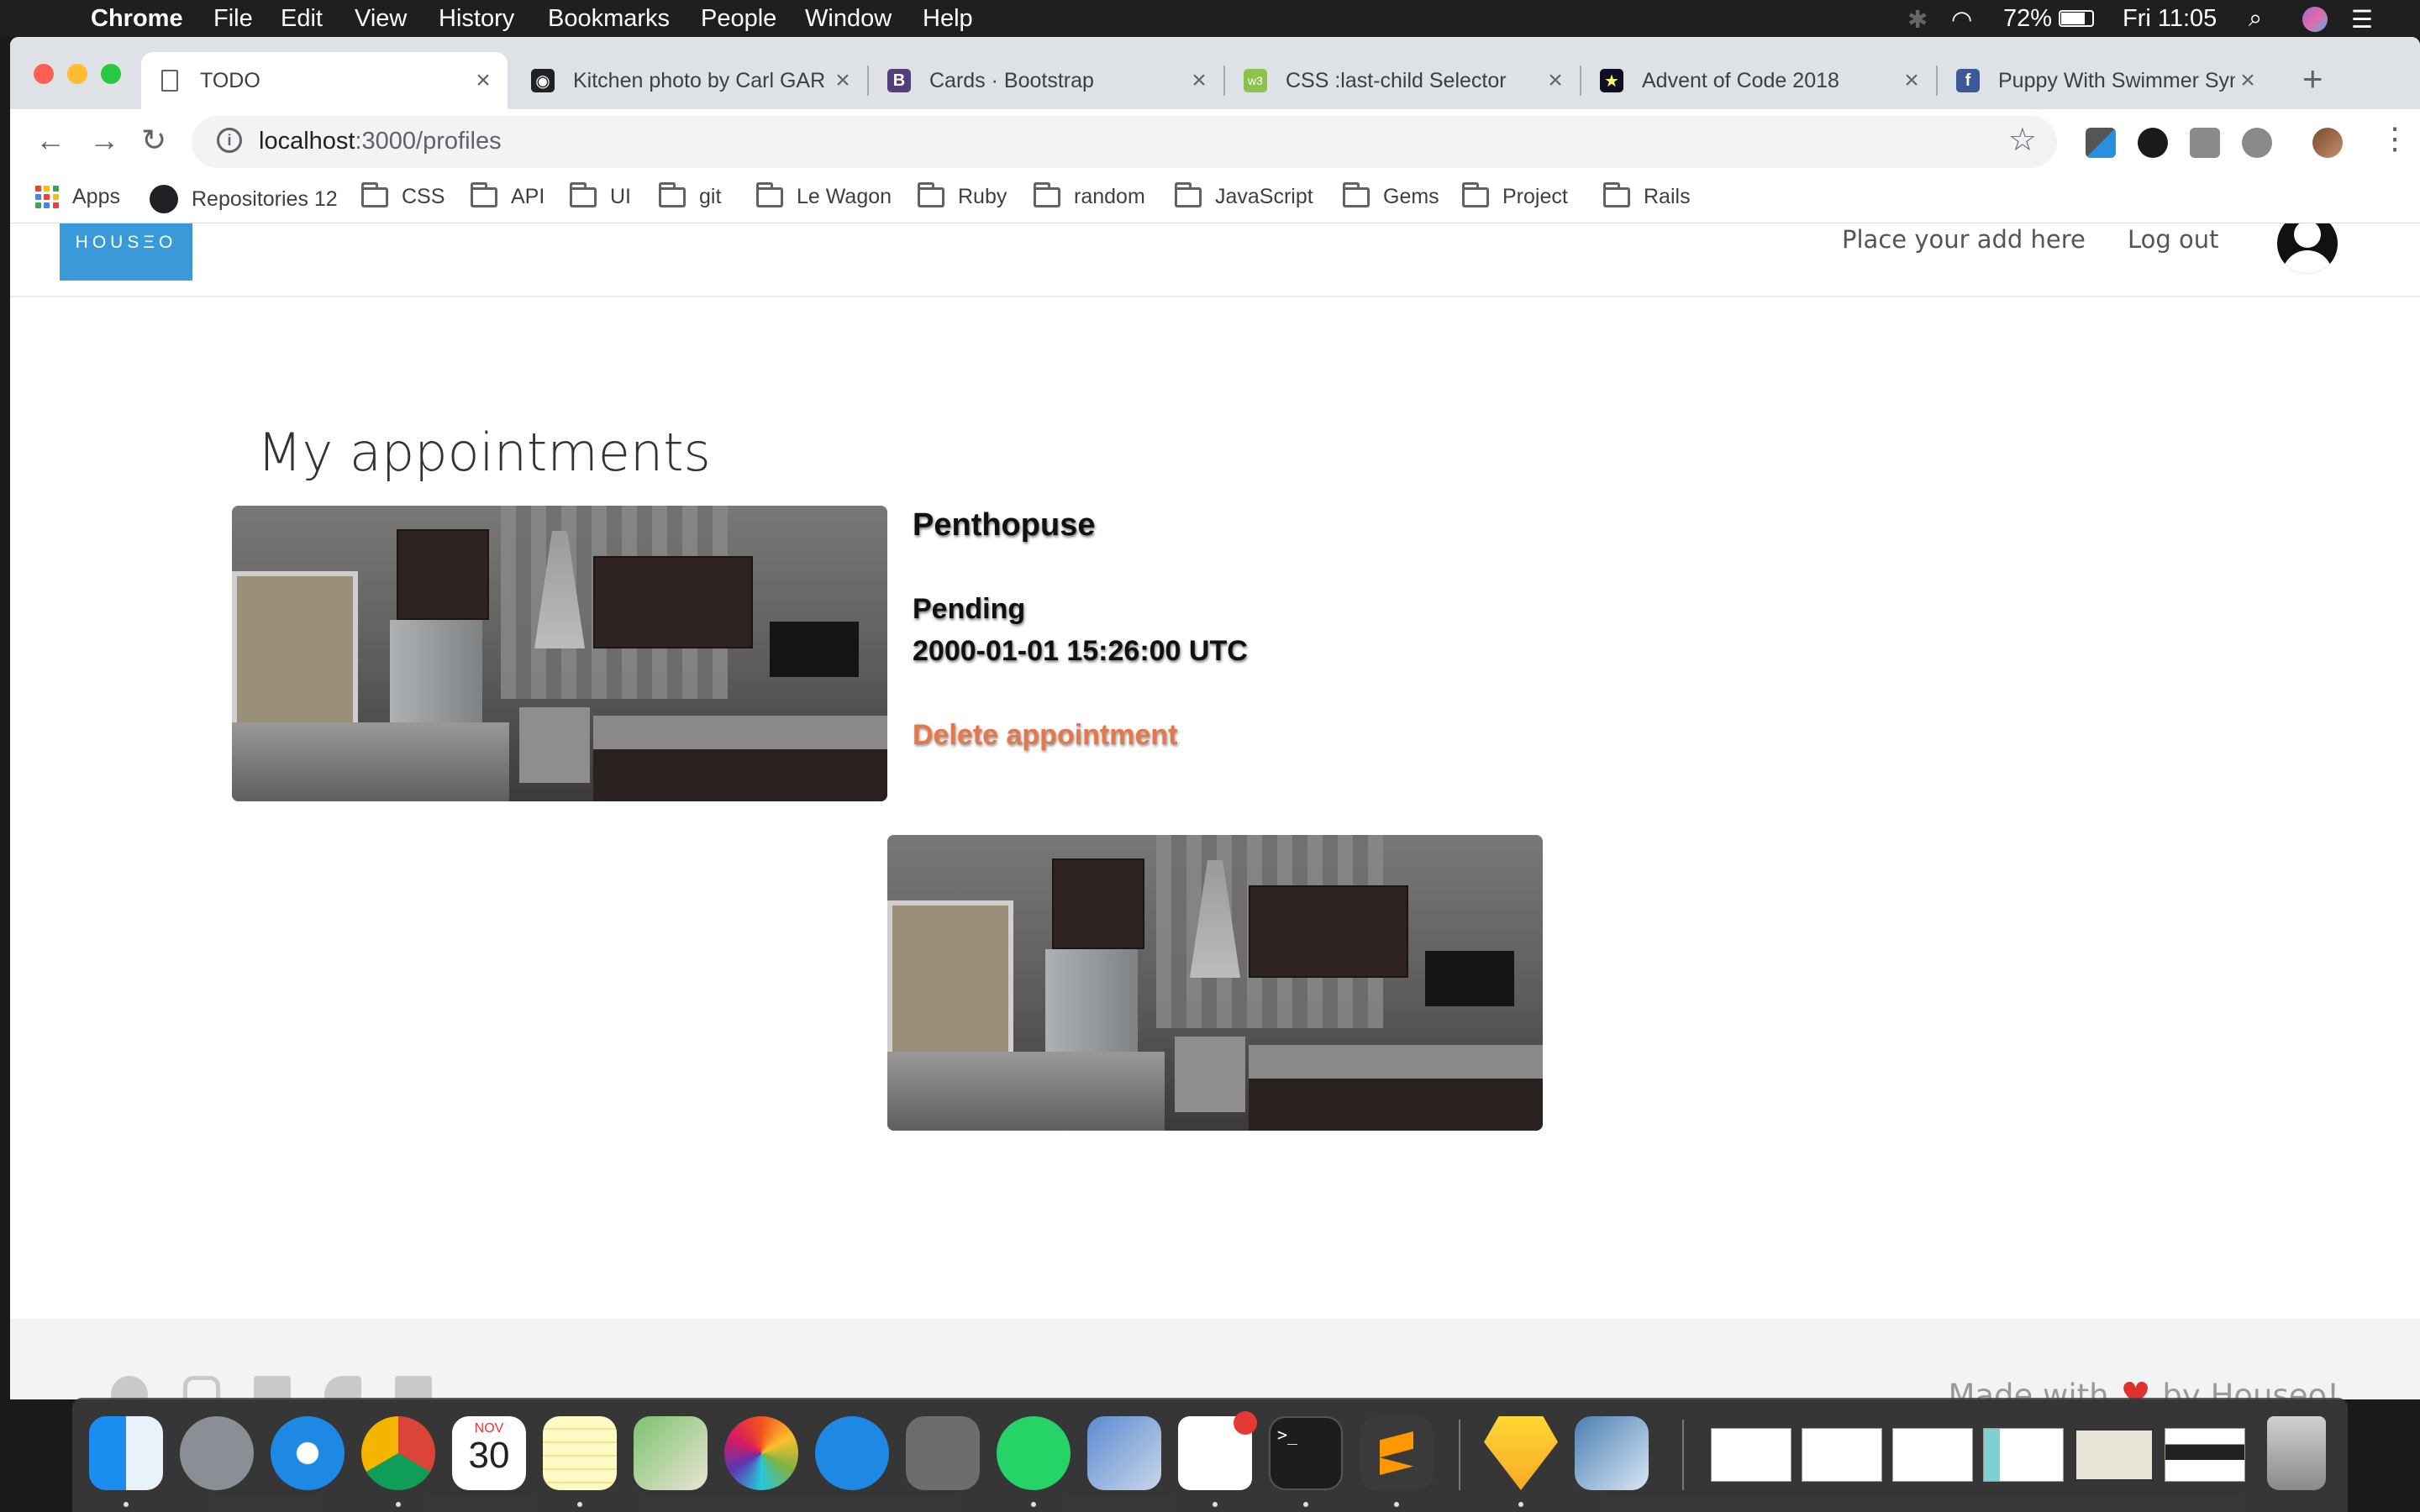 The width and height of the screenshot is (2420, 1512). I want to click on spotlight-icon: ⌕, so click(2255, 19).